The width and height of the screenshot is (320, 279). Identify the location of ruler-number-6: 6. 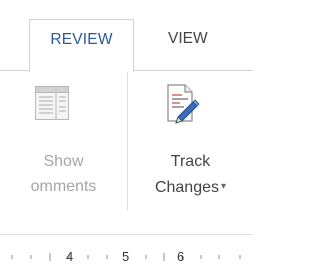
(181, 256).